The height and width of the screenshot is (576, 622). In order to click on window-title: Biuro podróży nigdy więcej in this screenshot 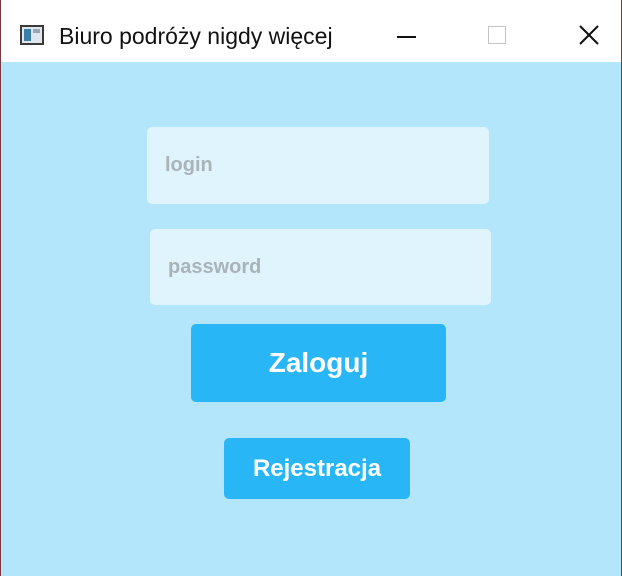, I will do `click(196, 36)`.